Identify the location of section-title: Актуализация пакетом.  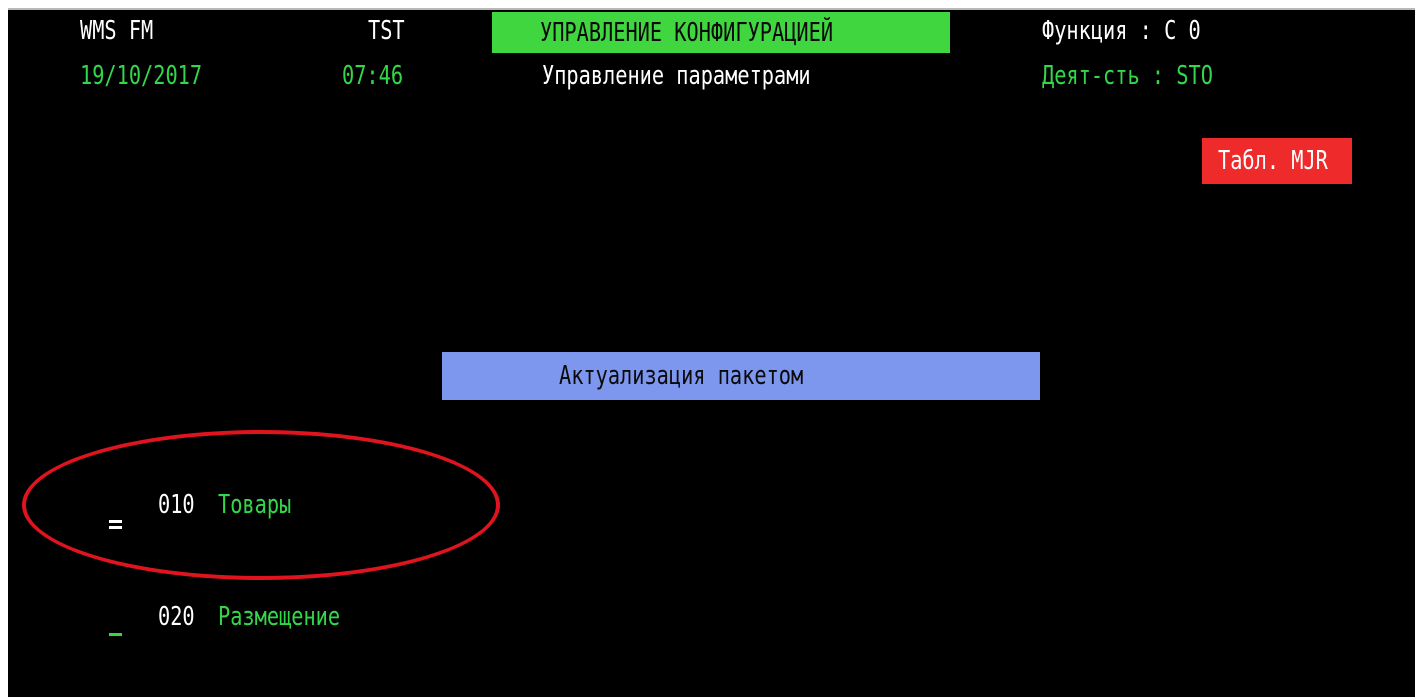
(681, 376).